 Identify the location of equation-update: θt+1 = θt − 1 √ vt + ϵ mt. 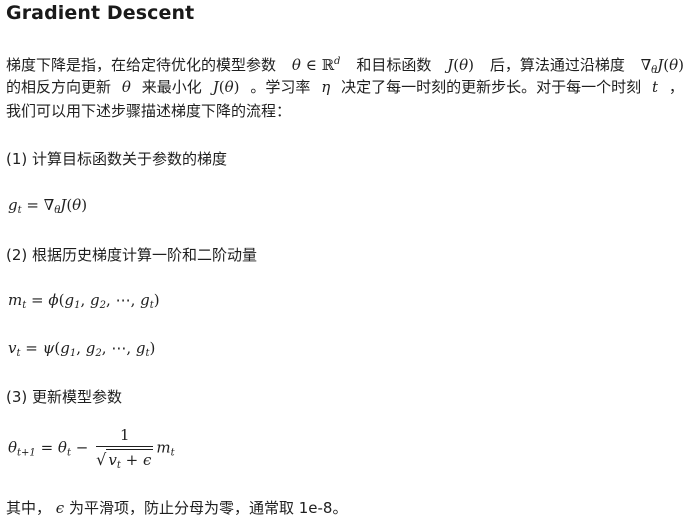
(91, 448).